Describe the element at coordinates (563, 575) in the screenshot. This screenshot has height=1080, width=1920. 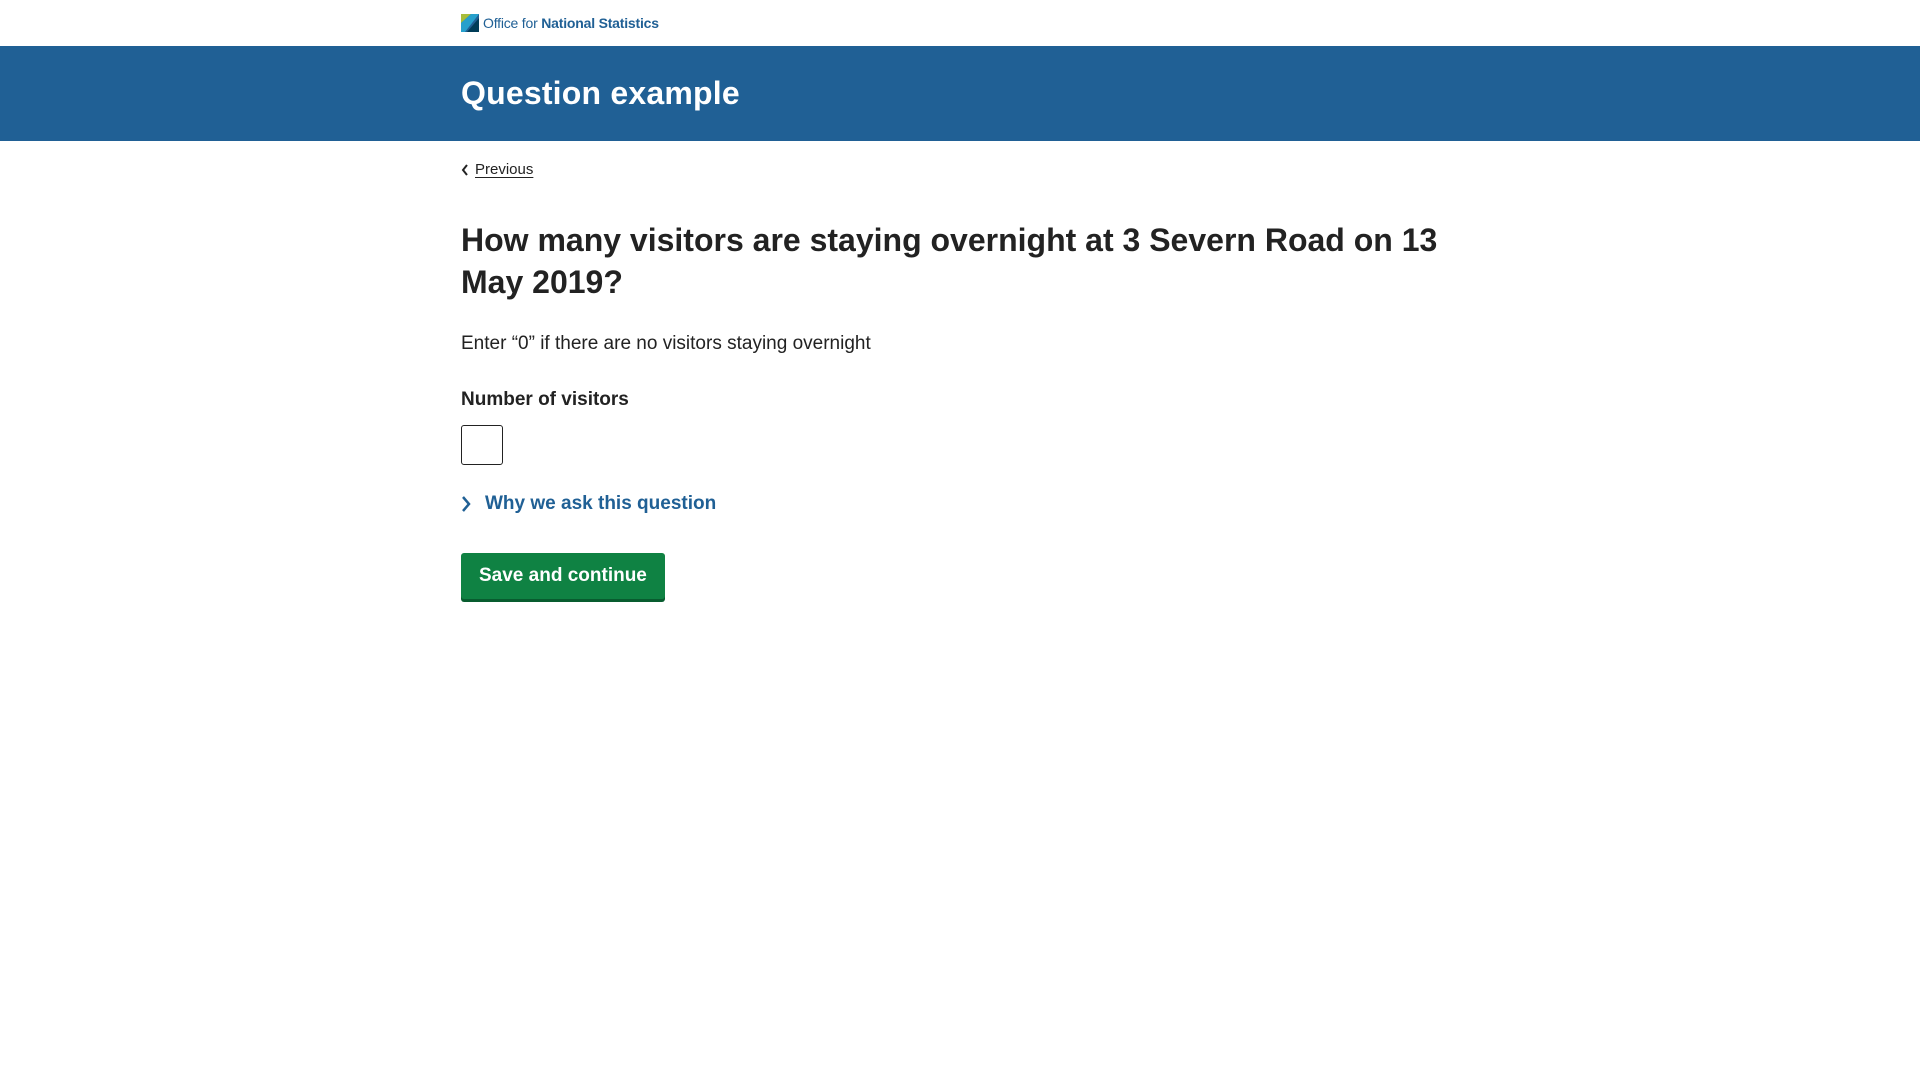
I see `save-and-continue-button: Save and continue` at that location.